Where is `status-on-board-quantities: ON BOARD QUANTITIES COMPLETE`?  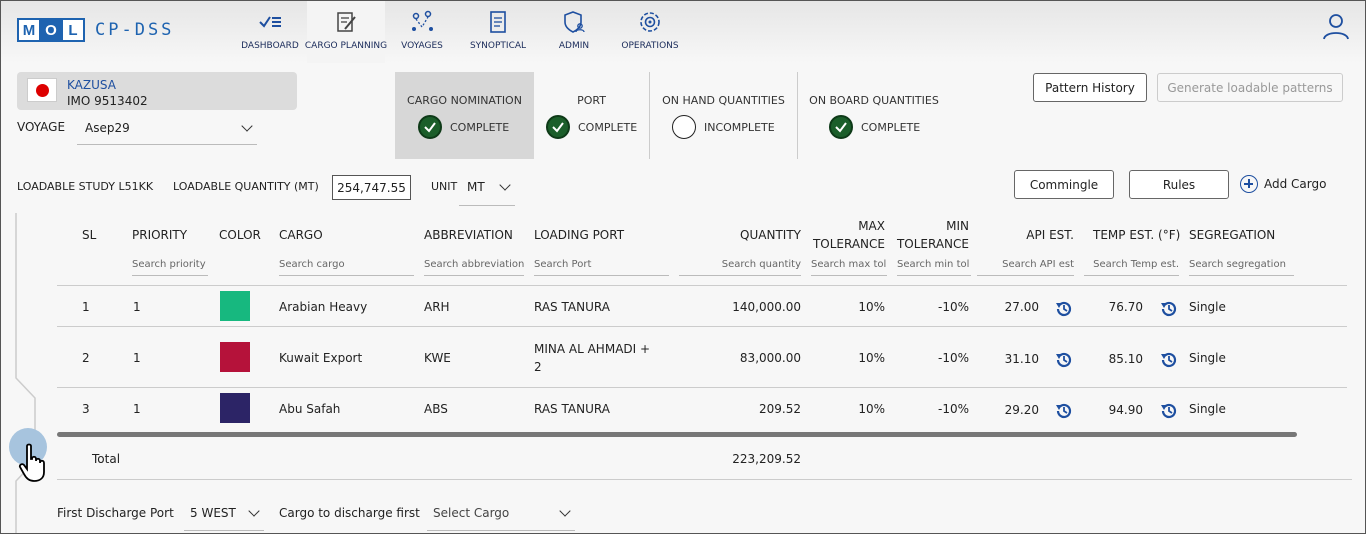
status-on-board-quantities: ON BOARD QUANTITIES COMPLETE is located at coordinates (874, 115).